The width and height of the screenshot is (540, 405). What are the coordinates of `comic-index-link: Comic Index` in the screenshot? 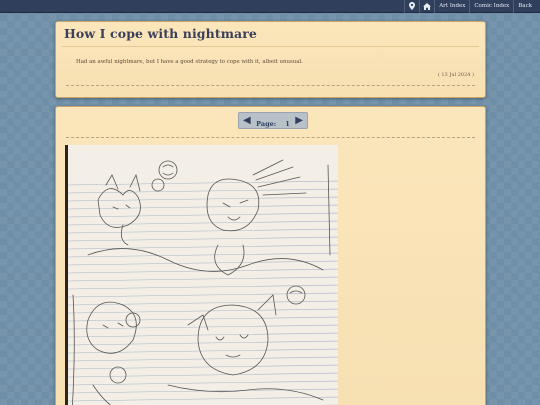 It's located at (491, 6).